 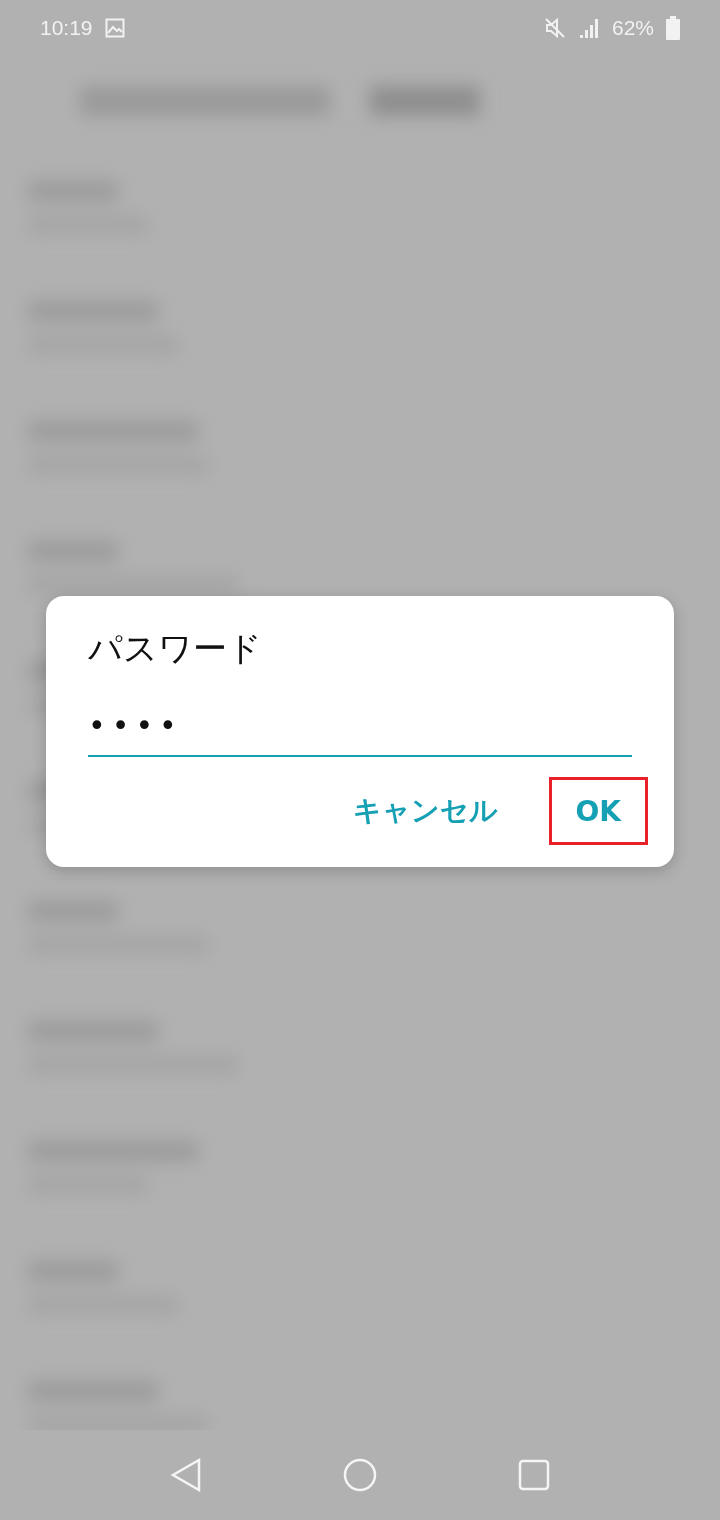 What do you see at coordinates (360, 733) in the screenshot?
I see `password-field: ••••` at bounding box center [360, 733].